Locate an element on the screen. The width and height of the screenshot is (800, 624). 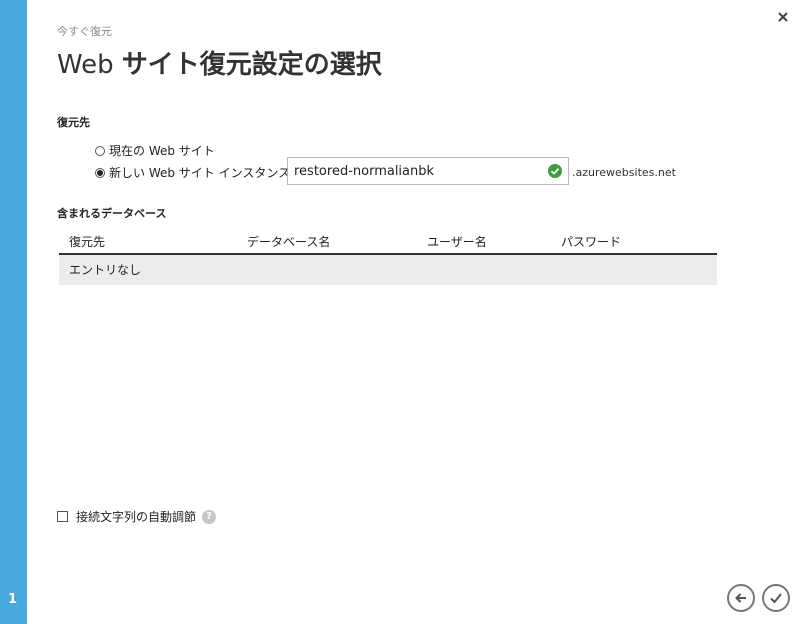
auto-adjust-checkbox is located at coordinates (62, 516).